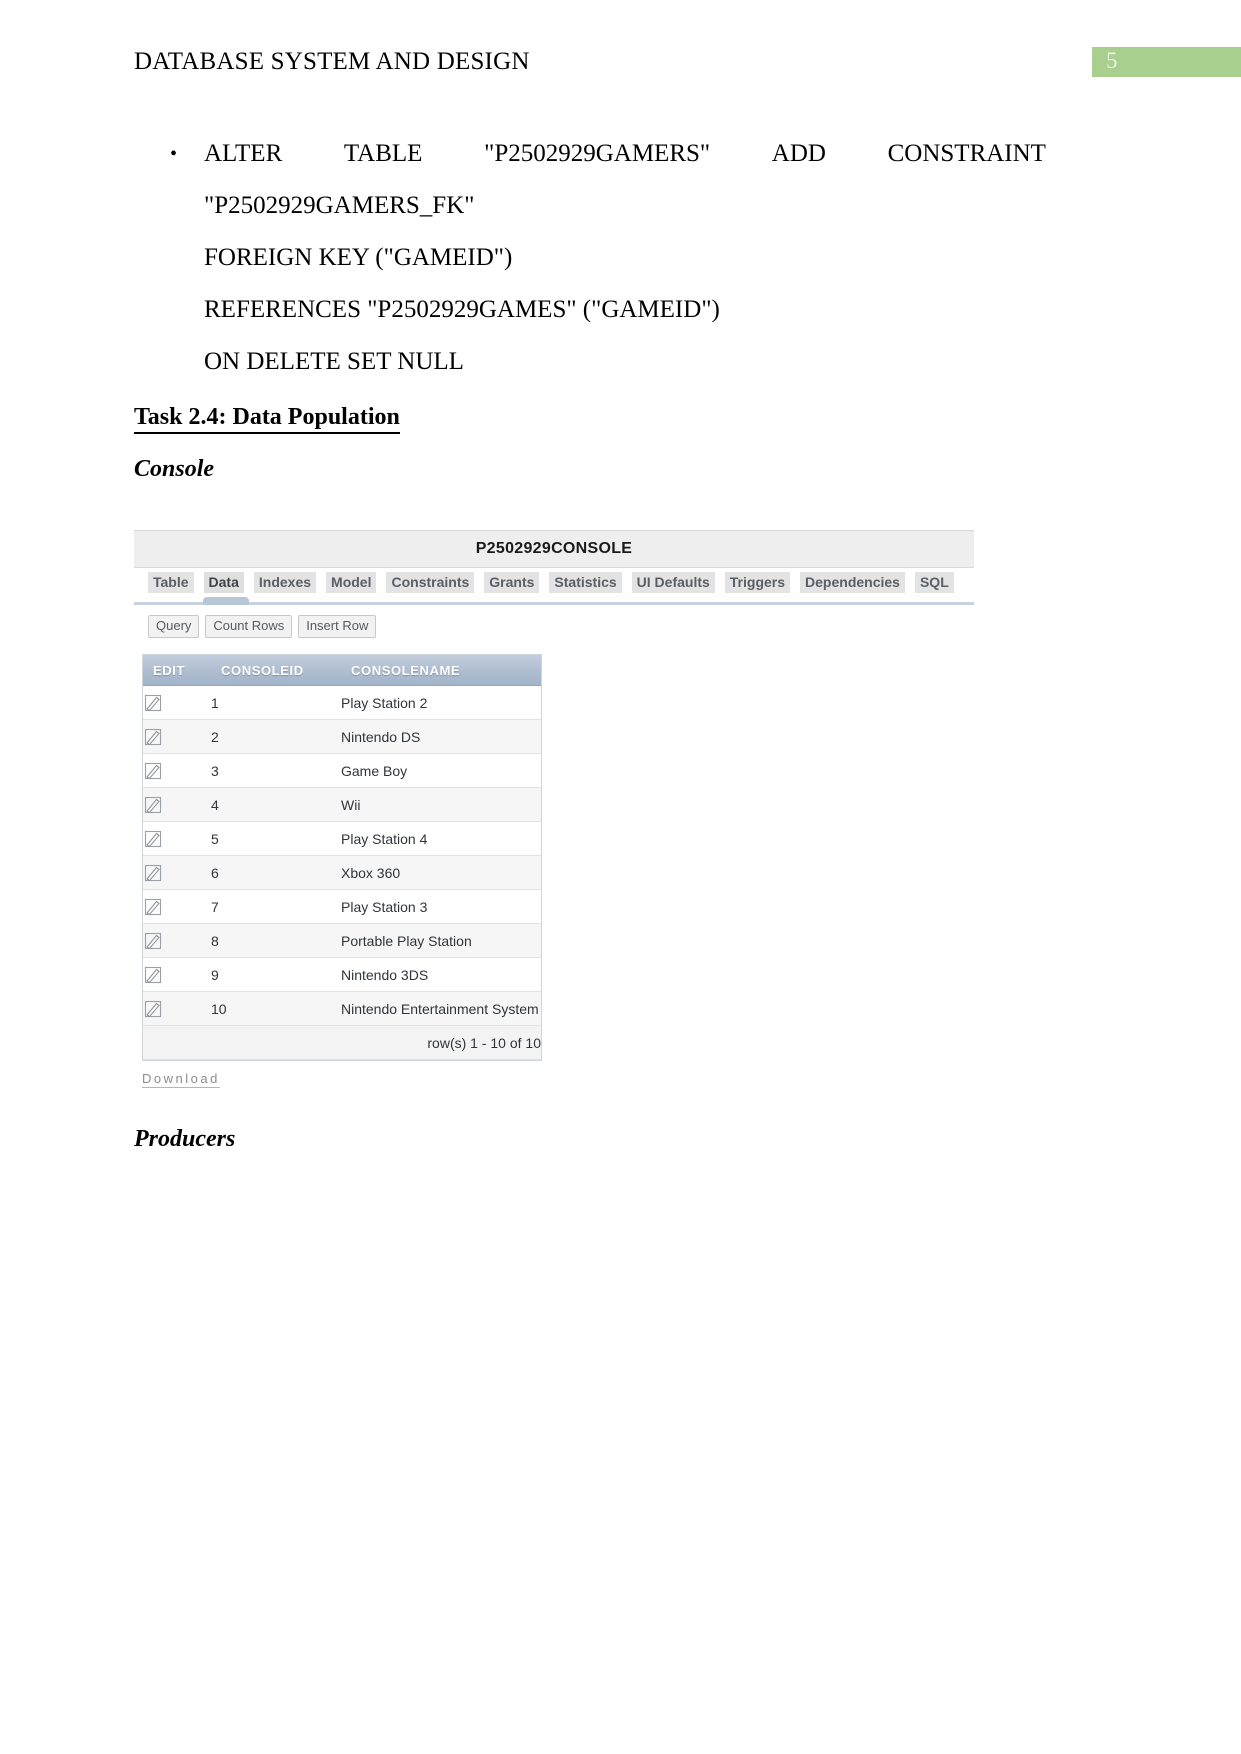 This screenshot has width=1241, height=1754. I want to click on consoleid-cell: 9, so click(276, 974).